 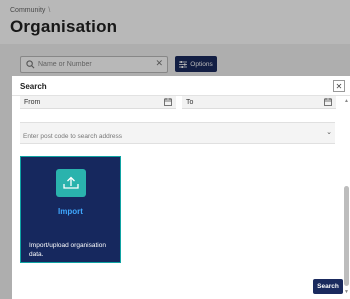 What do you see at coordinates (73, 136) in the screenshot?
I see `address-placeholder: Enter post code to search address` at bounding box center [73, 136].